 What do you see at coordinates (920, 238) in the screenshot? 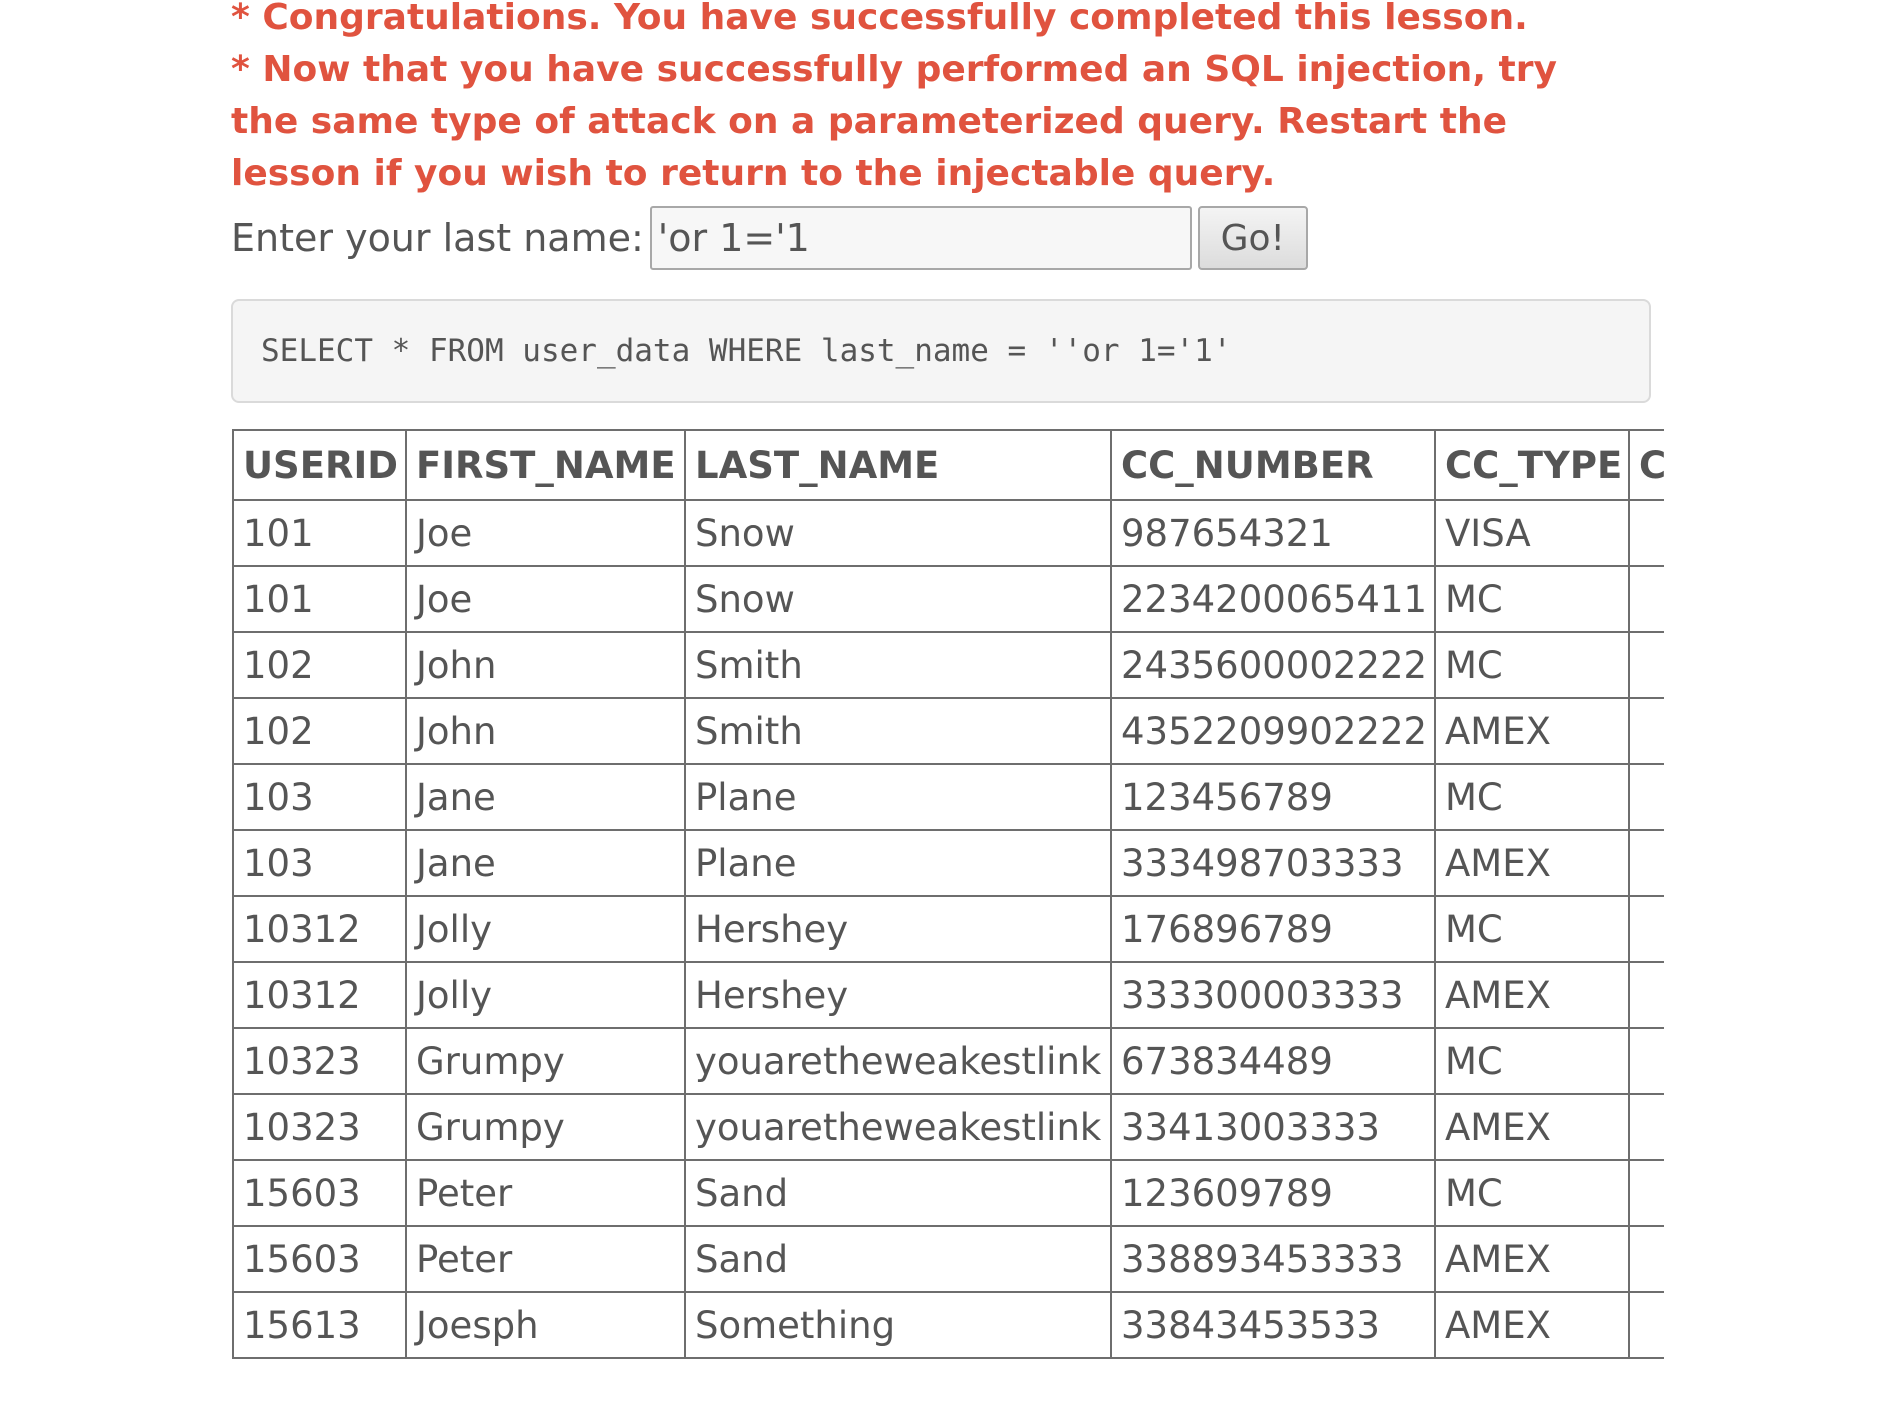
I see `last-name-input` at bounding box center [920, 238].